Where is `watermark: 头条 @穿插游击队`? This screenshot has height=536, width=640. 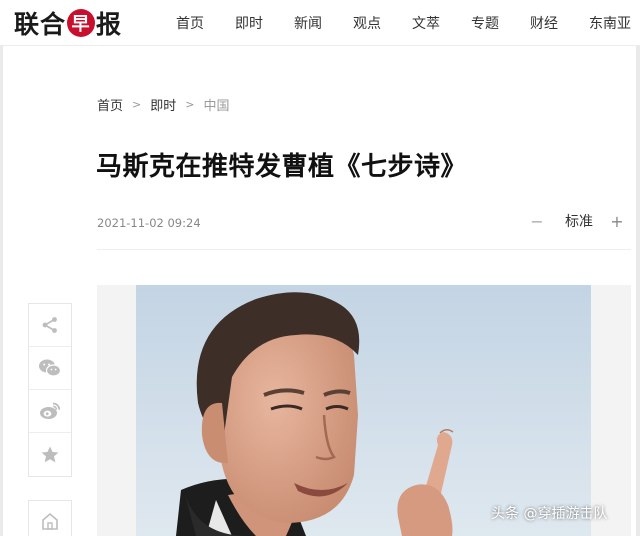
watermark: 头条 @穿插游击队 is located at coordinates (549, 514).